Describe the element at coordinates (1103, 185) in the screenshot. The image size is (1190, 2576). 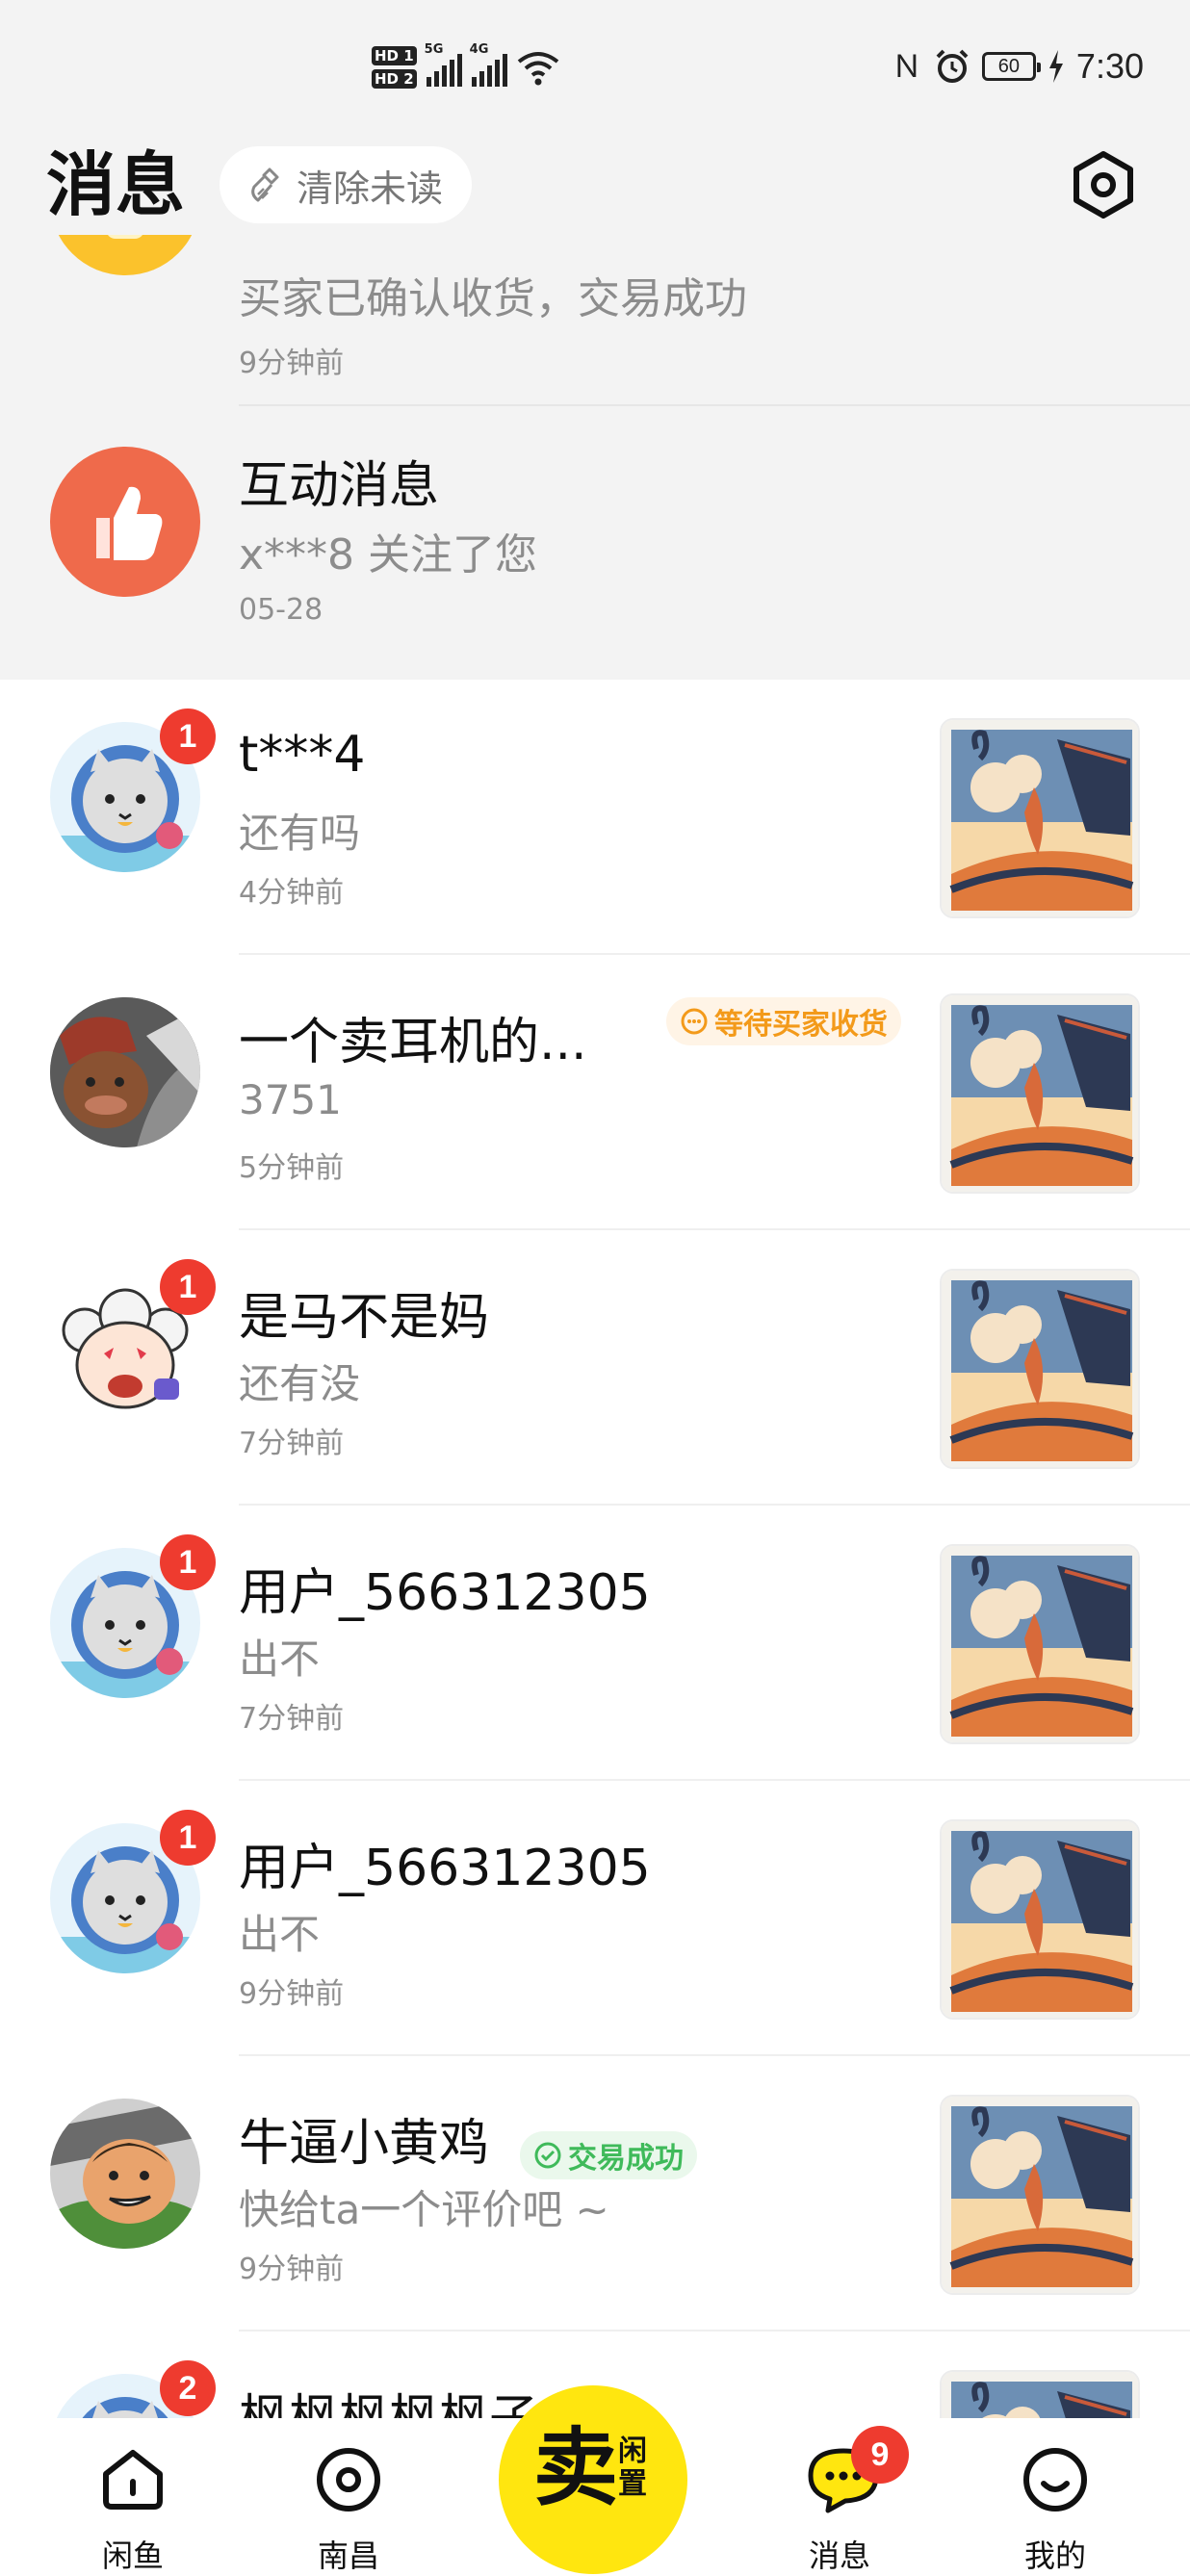
I see `settings-icon` at that location.